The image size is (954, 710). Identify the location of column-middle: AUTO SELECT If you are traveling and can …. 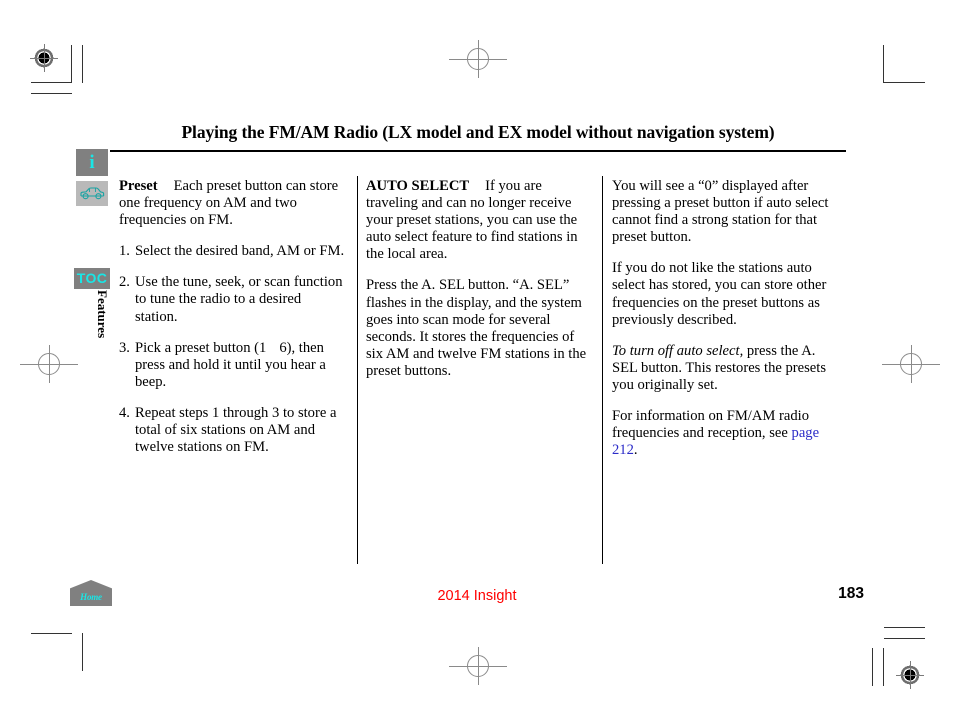
(480, 279).